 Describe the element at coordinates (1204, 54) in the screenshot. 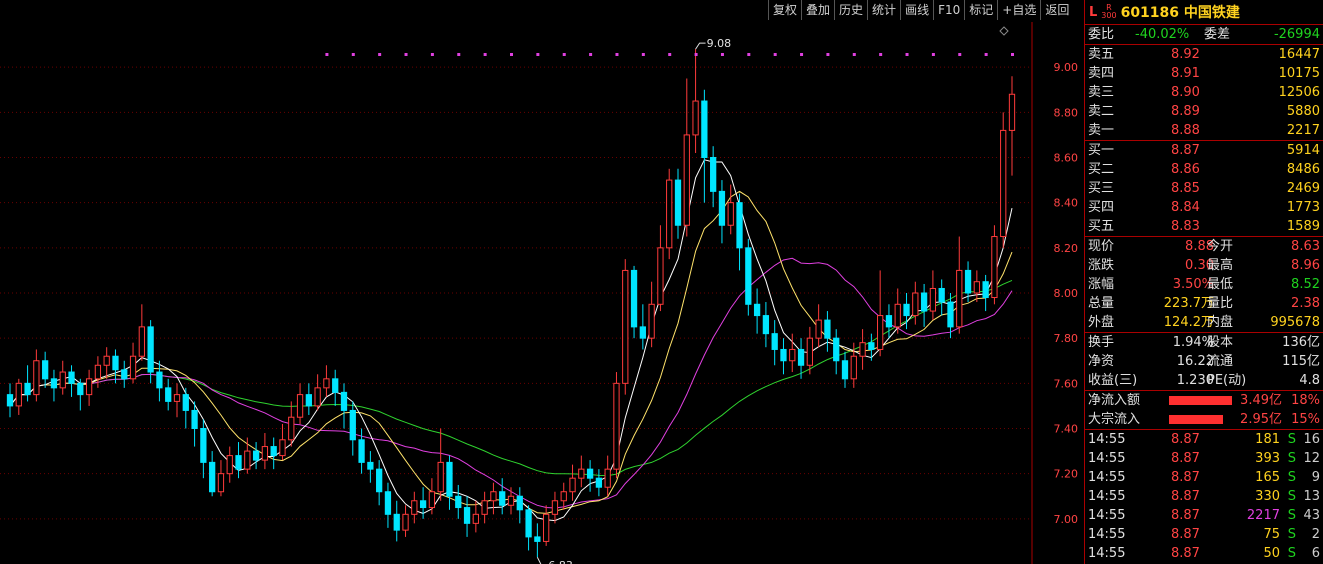

I see `ask-row: 卖五 8.92 16447` at that location.